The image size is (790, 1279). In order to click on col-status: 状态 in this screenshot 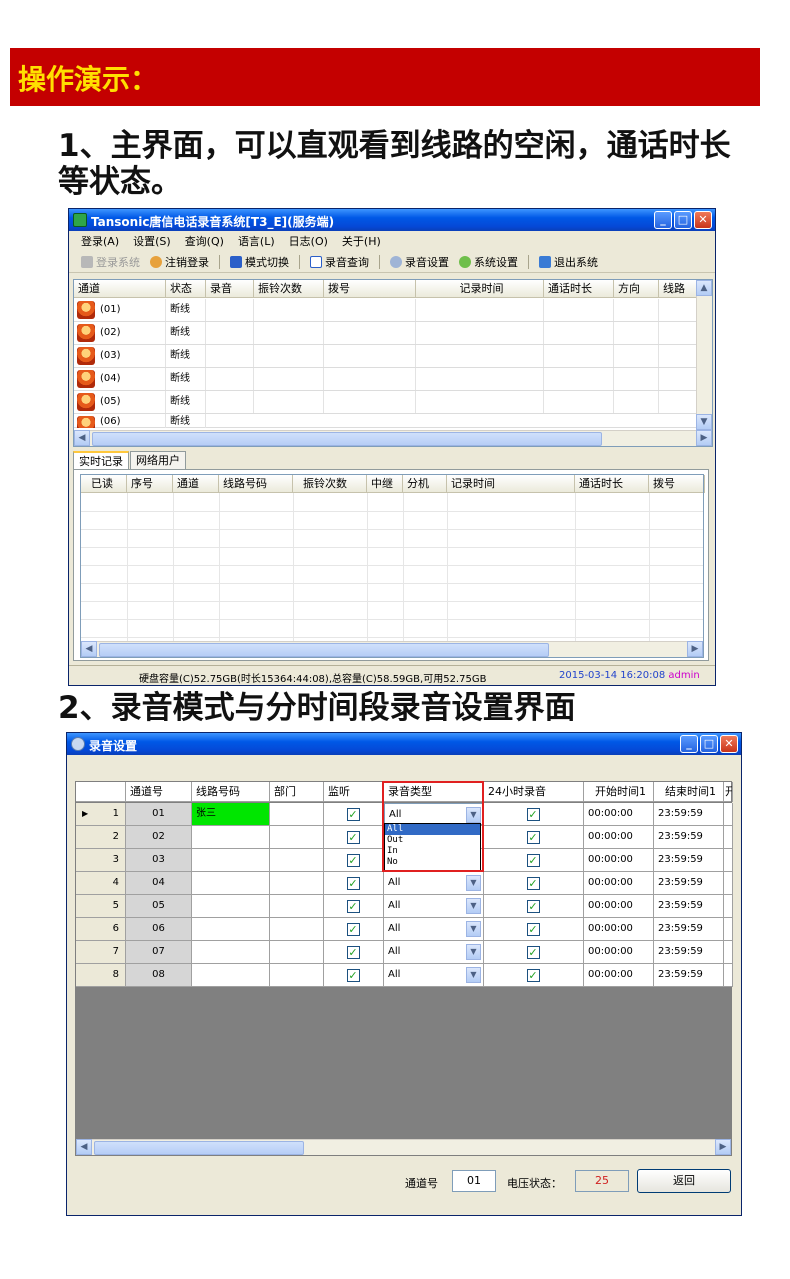, I will do `click(186, 289)`.